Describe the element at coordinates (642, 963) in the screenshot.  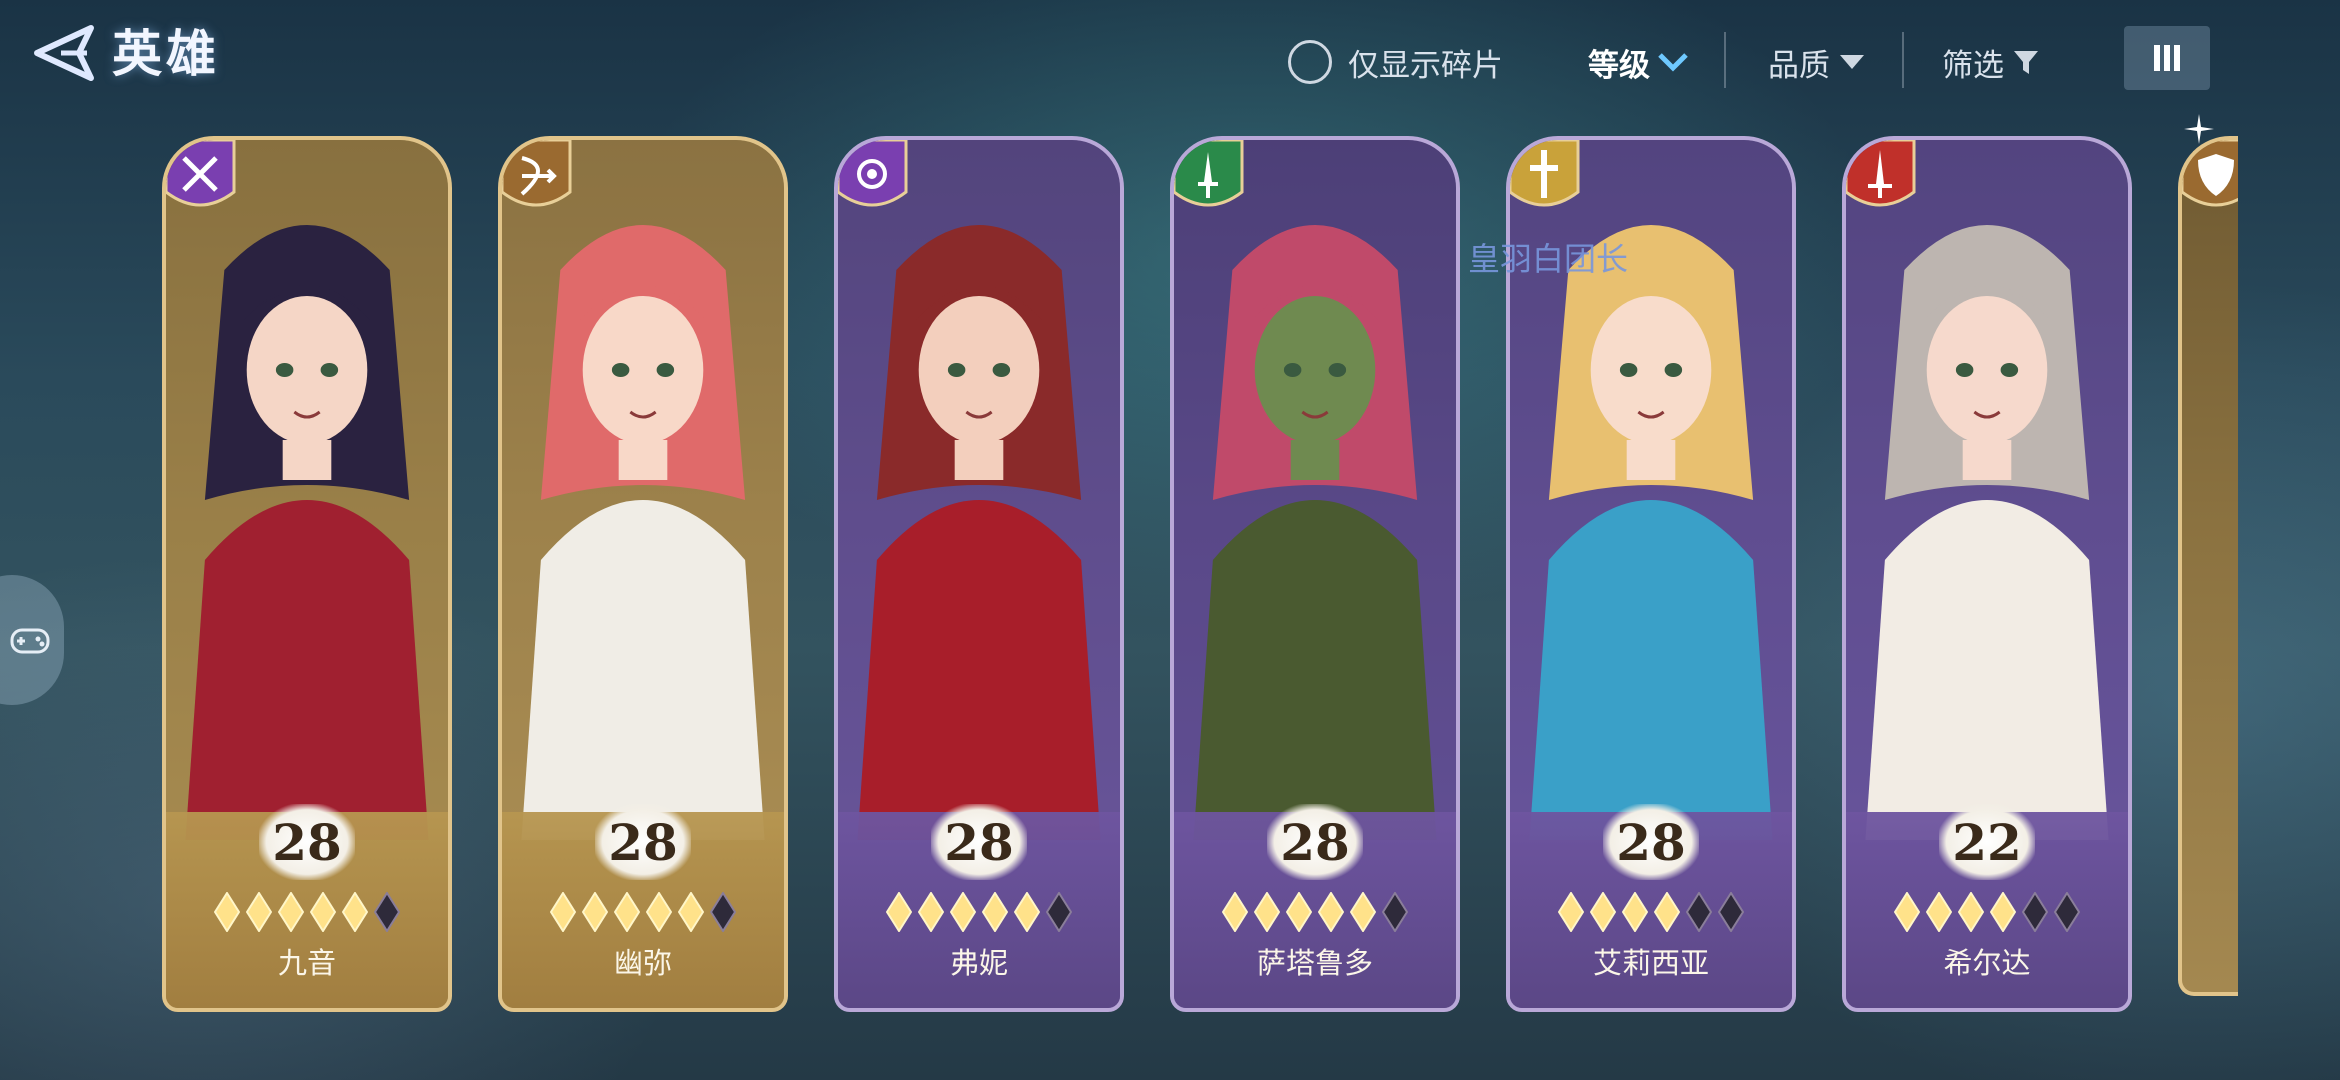
I see `hero-name: 幽弥` at that location.